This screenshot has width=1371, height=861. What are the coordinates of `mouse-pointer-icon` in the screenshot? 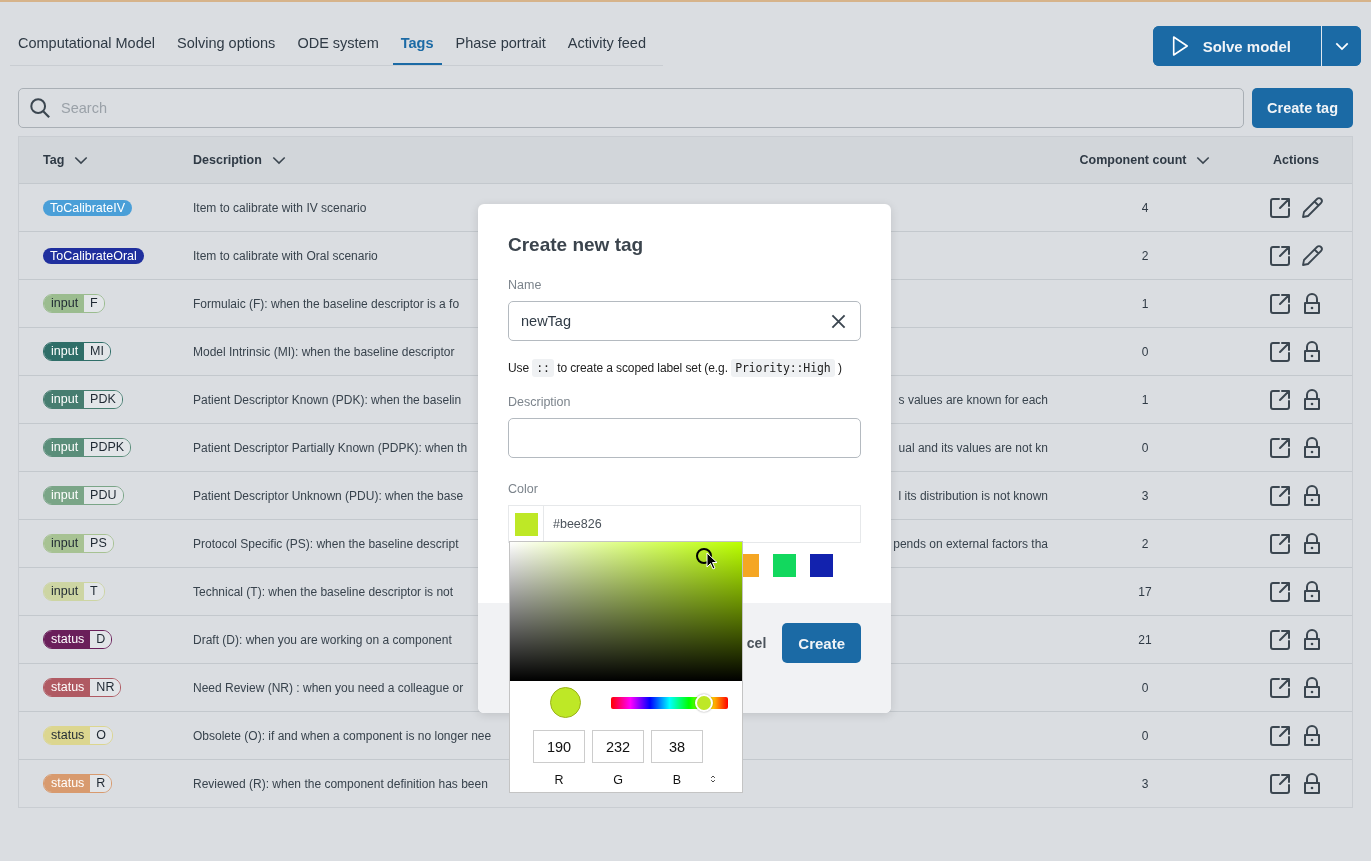 It's located at (712, 561).